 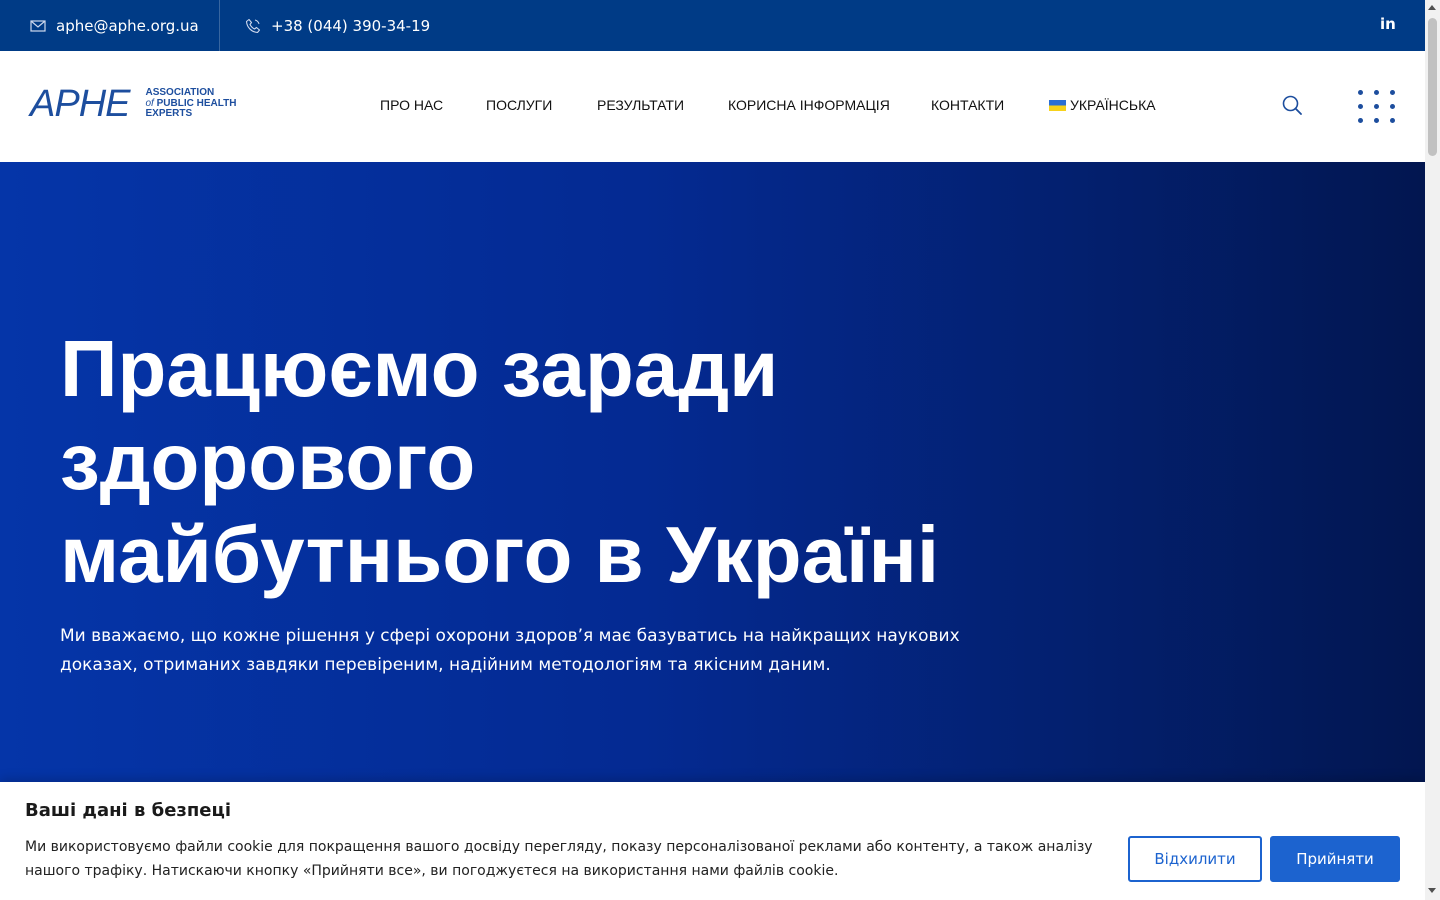 What do you see at coordinates (519, 105) in the screenshot?
I see `nav-item-services: ПОСЛУГИ` at bounding box center [519, 105].